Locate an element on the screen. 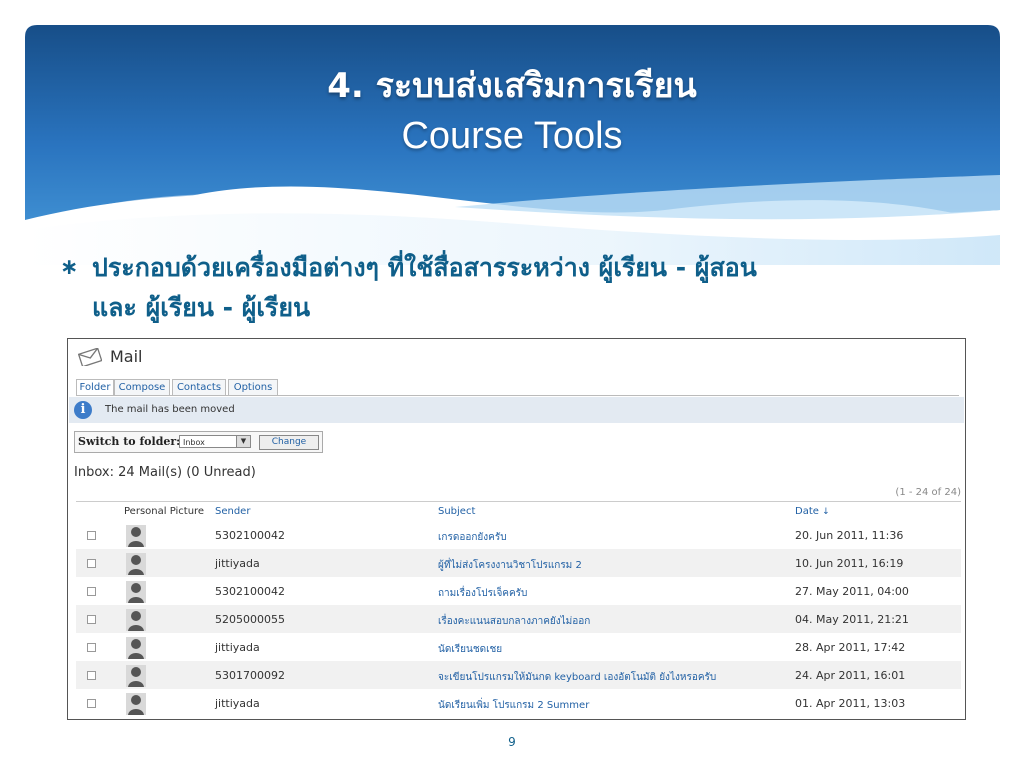 This screenshot has width=1024, height=768. tab-folder: Folder is located at coordinates (95, 387).